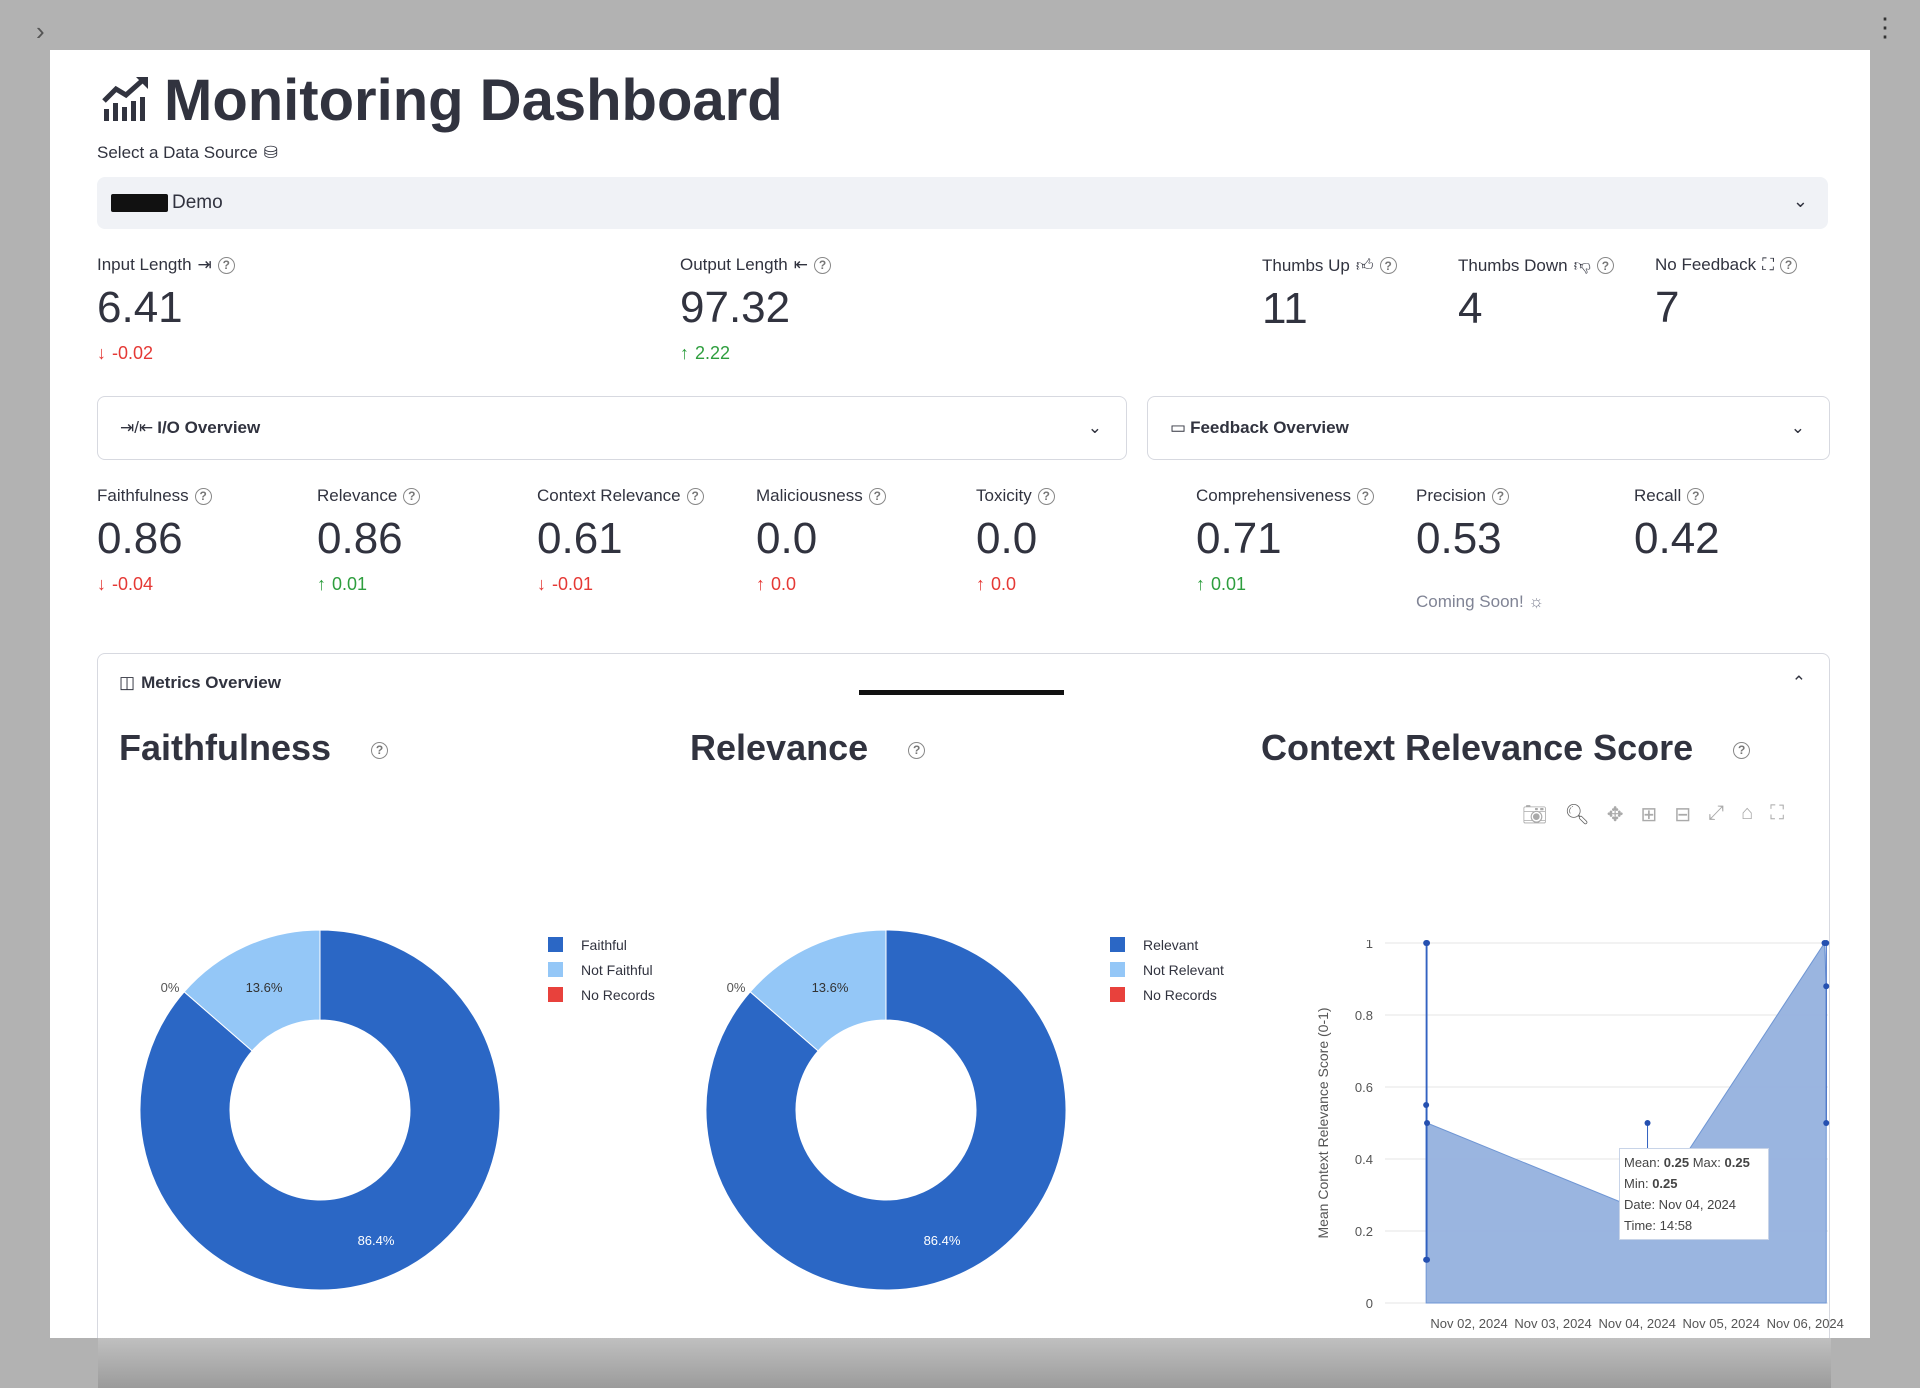 The height and width of the screenshot is (1388, 1920). Describe the element at coordinates (377, 309) in the screenshot. I see `metric-input-length: Input Length ⇥? 6.41 ↓ -0.02` at that location.